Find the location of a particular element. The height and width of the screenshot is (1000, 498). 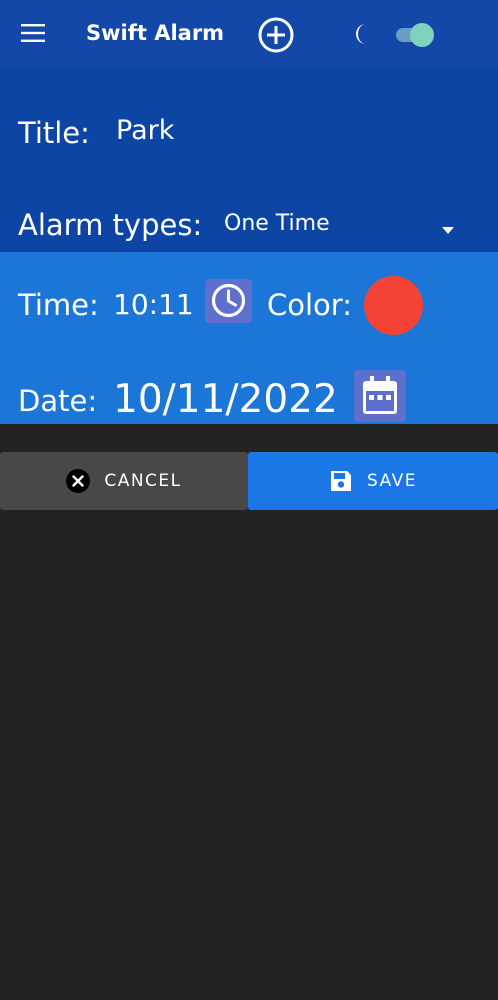

add-circle-icon is located at coordinates (276, 35).